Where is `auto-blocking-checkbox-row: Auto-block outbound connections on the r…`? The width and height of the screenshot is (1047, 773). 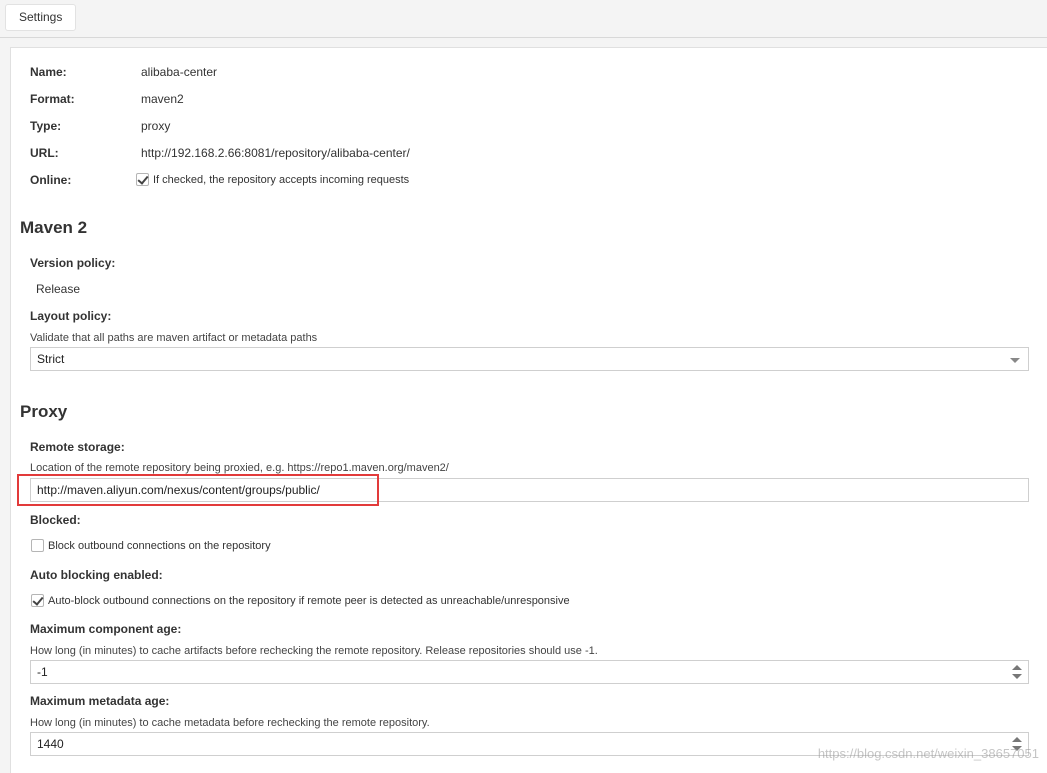
auto-blocking-checkbox-row: Auto-block outbound connections on the r… is located at coordinates (300, 600).